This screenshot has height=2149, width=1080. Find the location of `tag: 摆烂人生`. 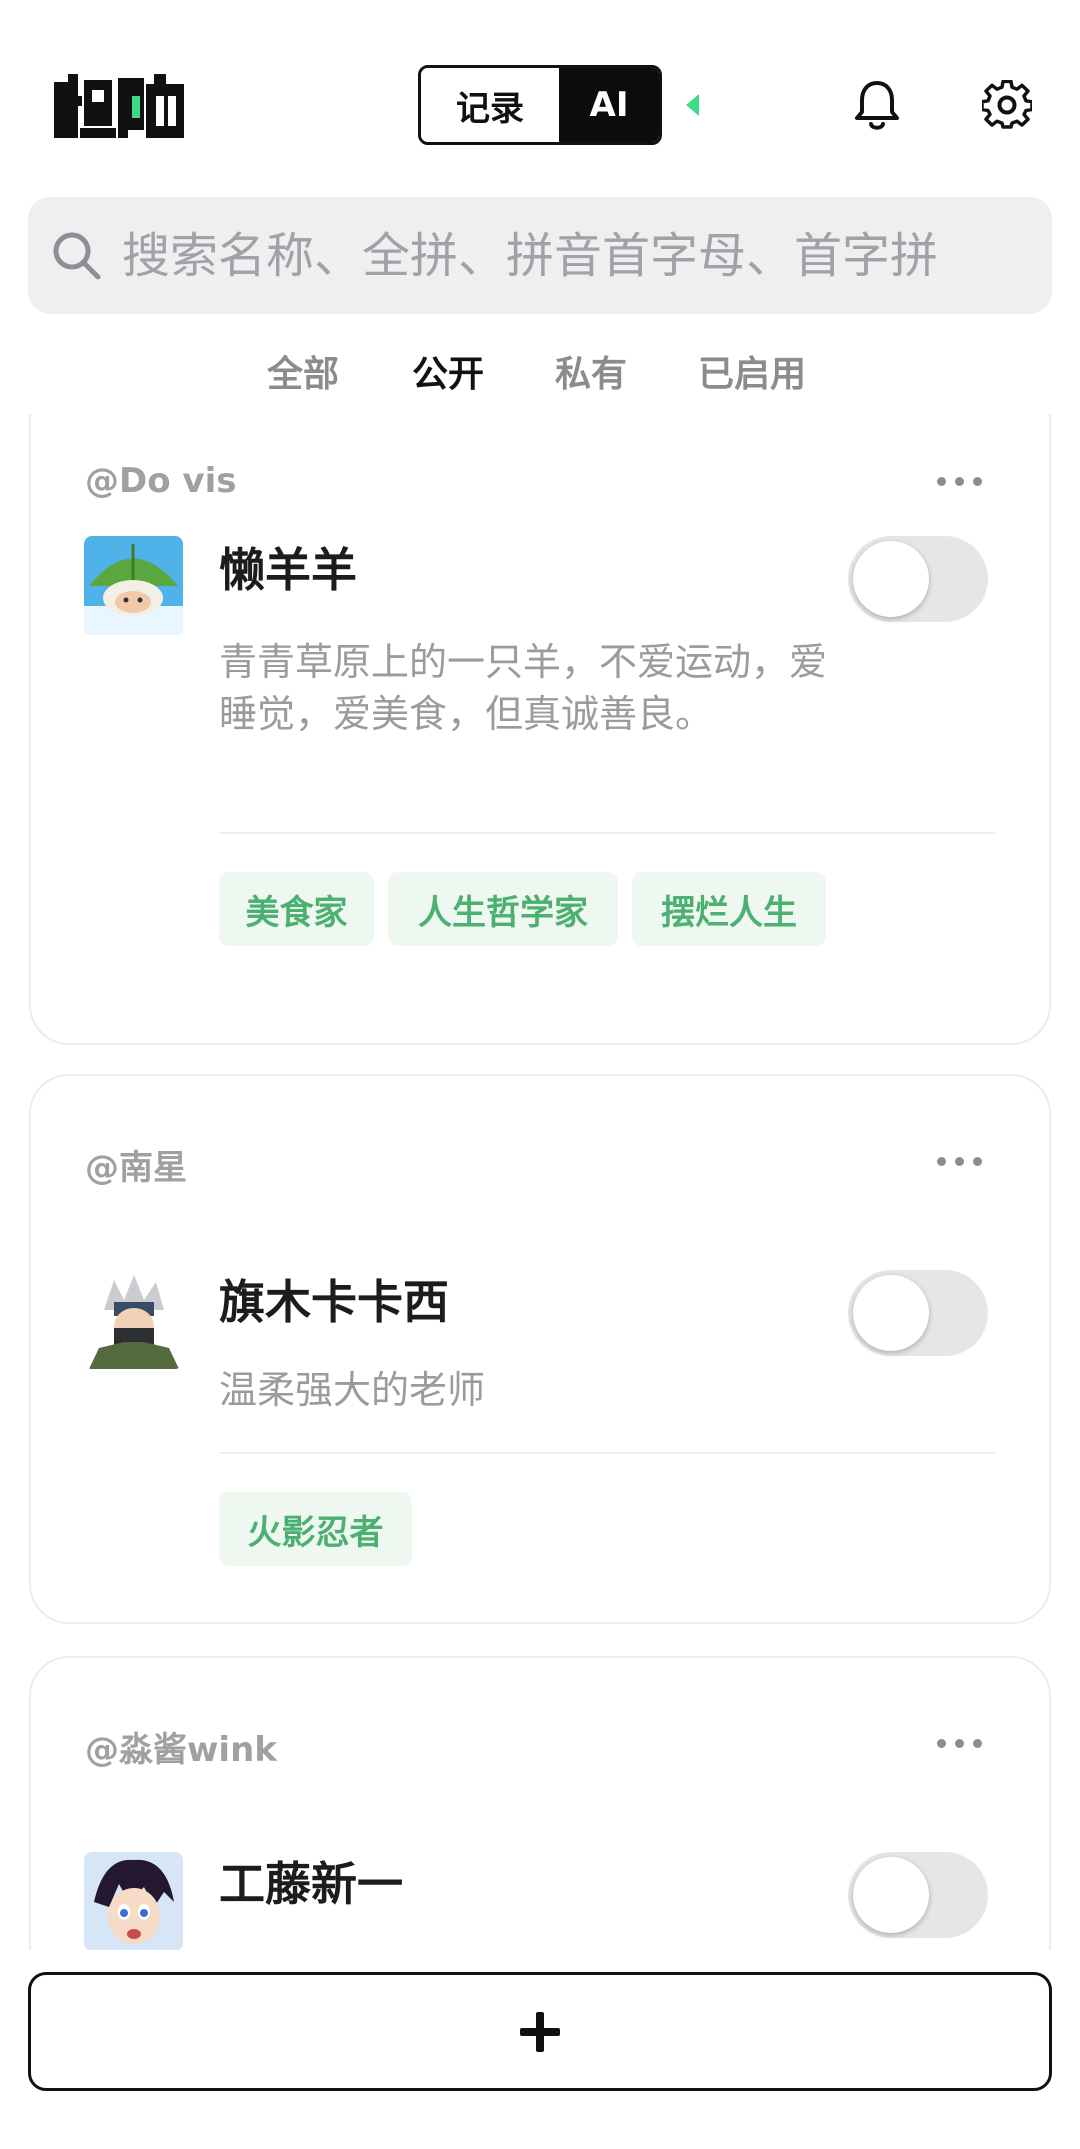

tag: 摆烂人生 is located at coordinates (729, 909).